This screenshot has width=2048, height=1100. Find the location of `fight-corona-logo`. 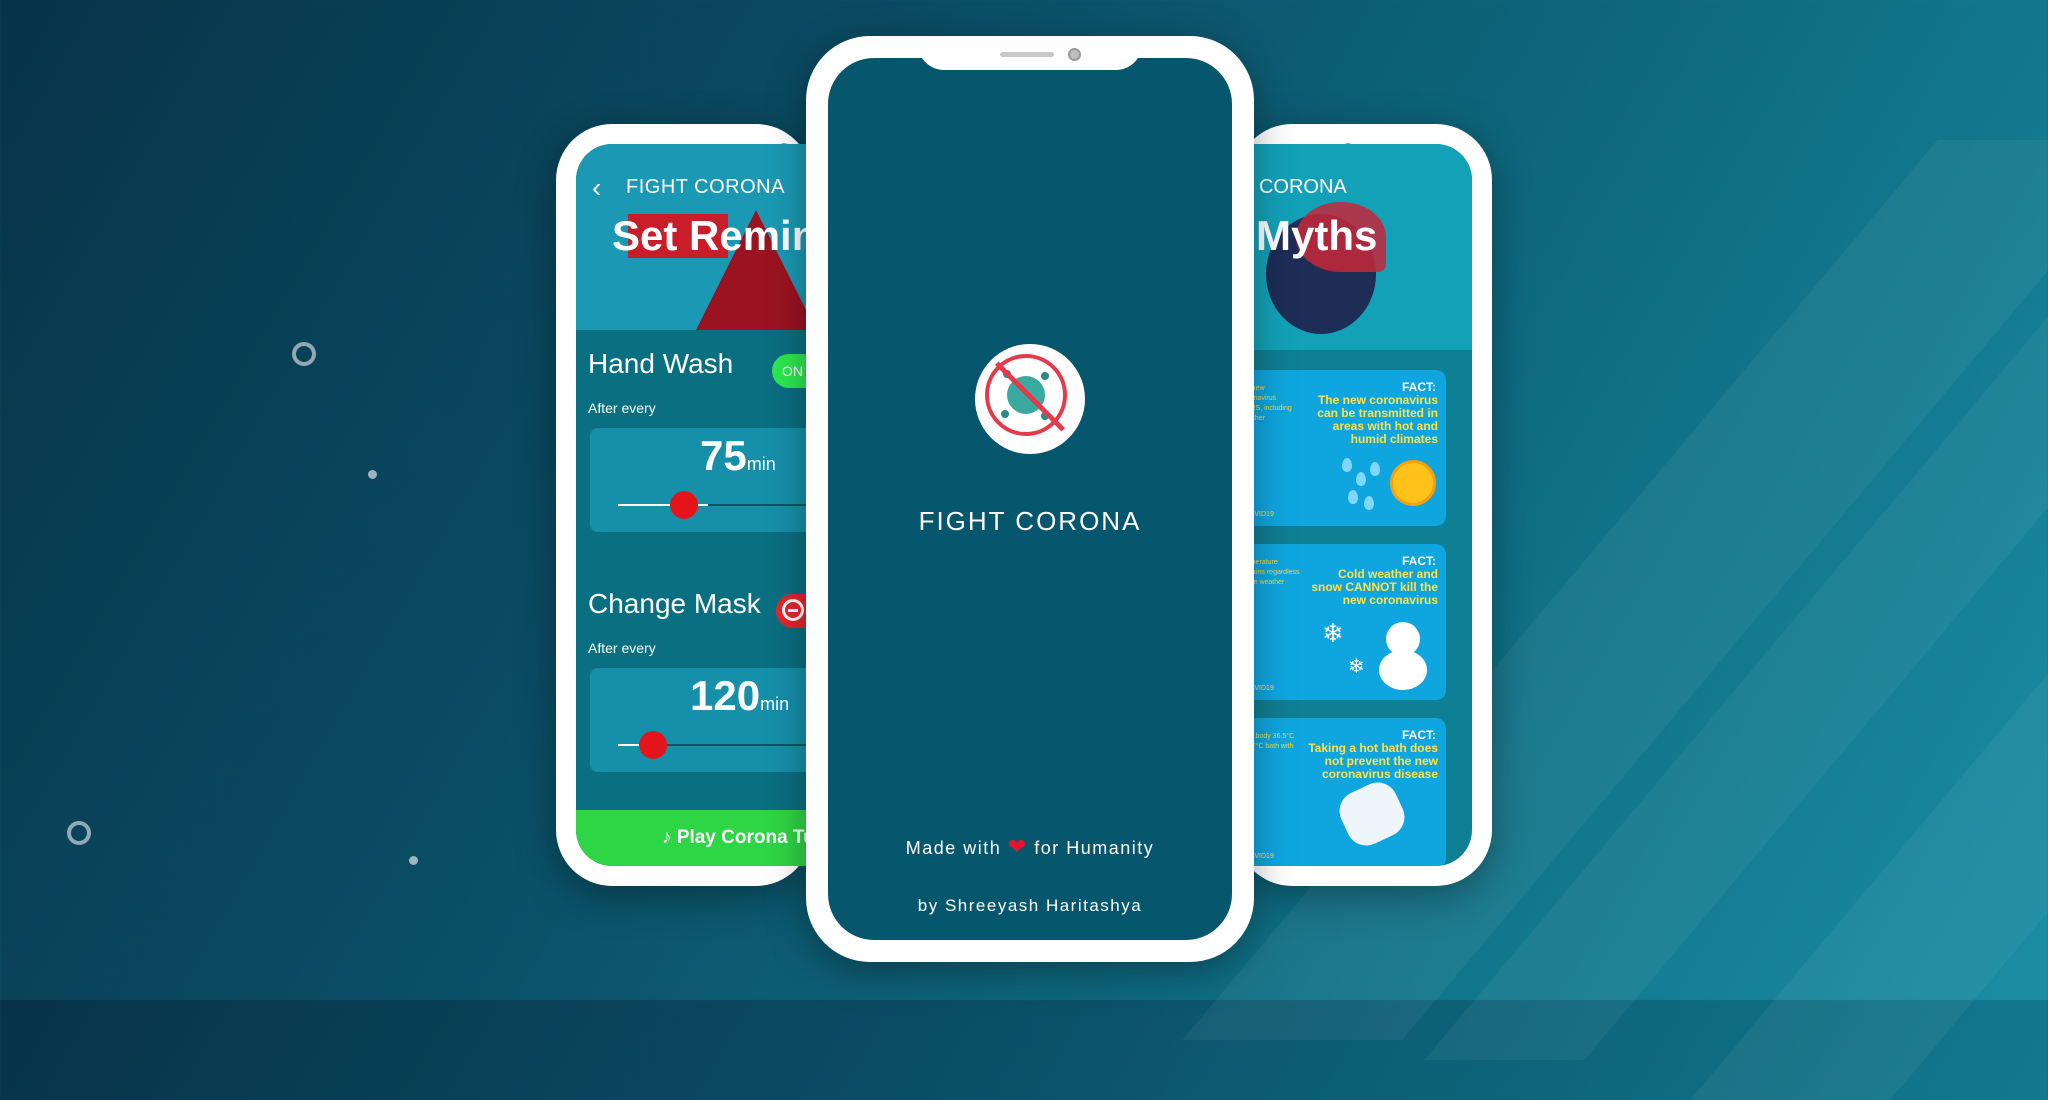

fight-corona-logo is located at coordinates (1030, 399).